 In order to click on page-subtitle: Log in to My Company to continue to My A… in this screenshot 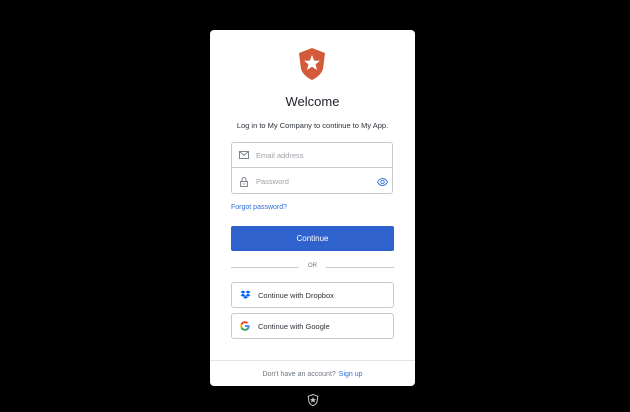, I will do `click(312, 125)`.